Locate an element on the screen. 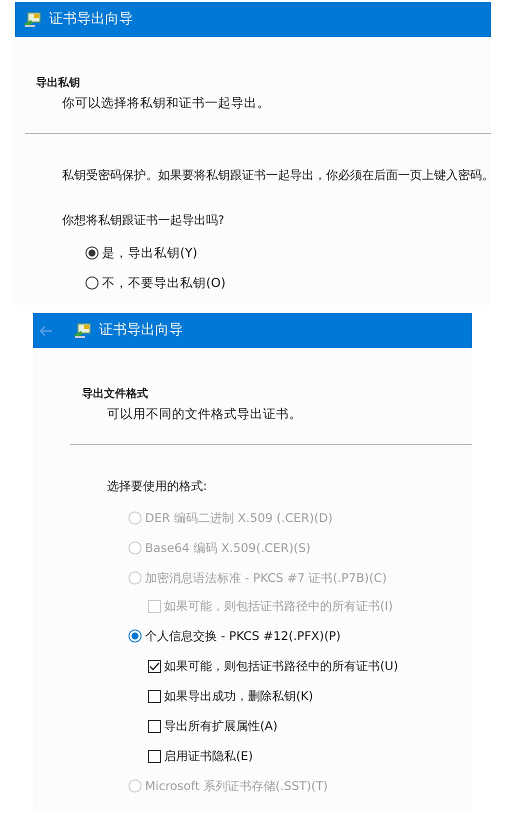  body-text: 你想将私钥跟证书一起导出吗? is located at coordinates (144, 220).